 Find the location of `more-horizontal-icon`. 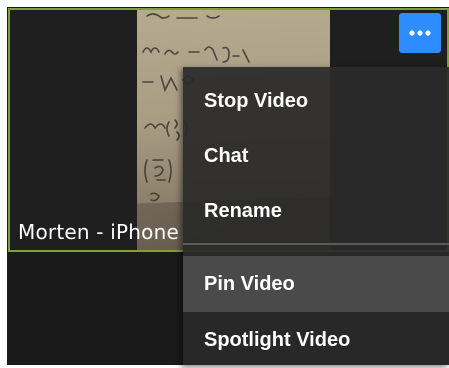

more-horizontal-icon is located at coordinates (420, 33).